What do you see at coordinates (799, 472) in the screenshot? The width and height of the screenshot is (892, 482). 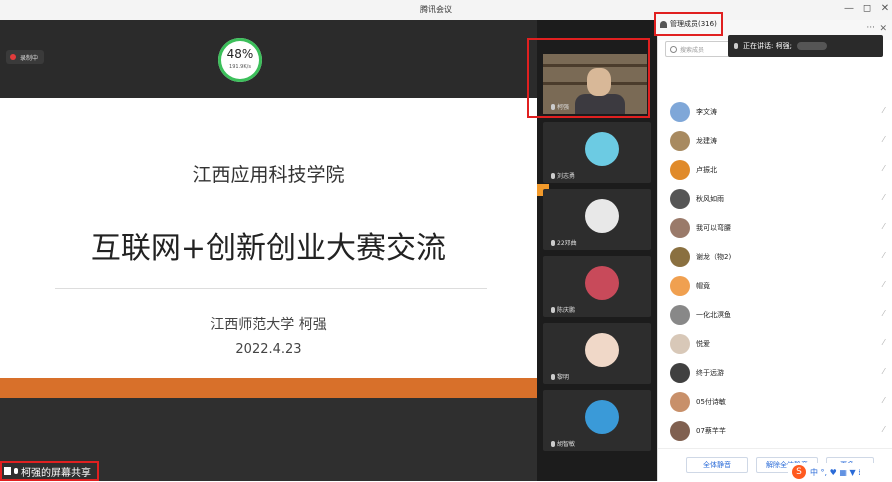 I see `sogou-logo-icon: S` at bounding box center [799, 472].